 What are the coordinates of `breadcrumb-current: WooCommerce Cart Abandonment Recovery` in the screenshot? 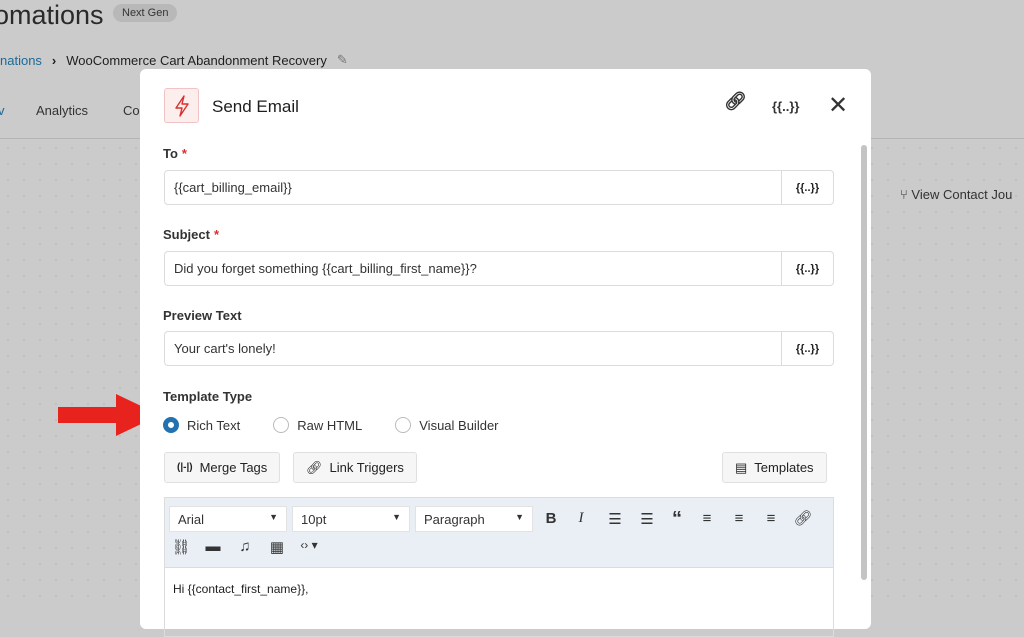 It's located at (196, 60).